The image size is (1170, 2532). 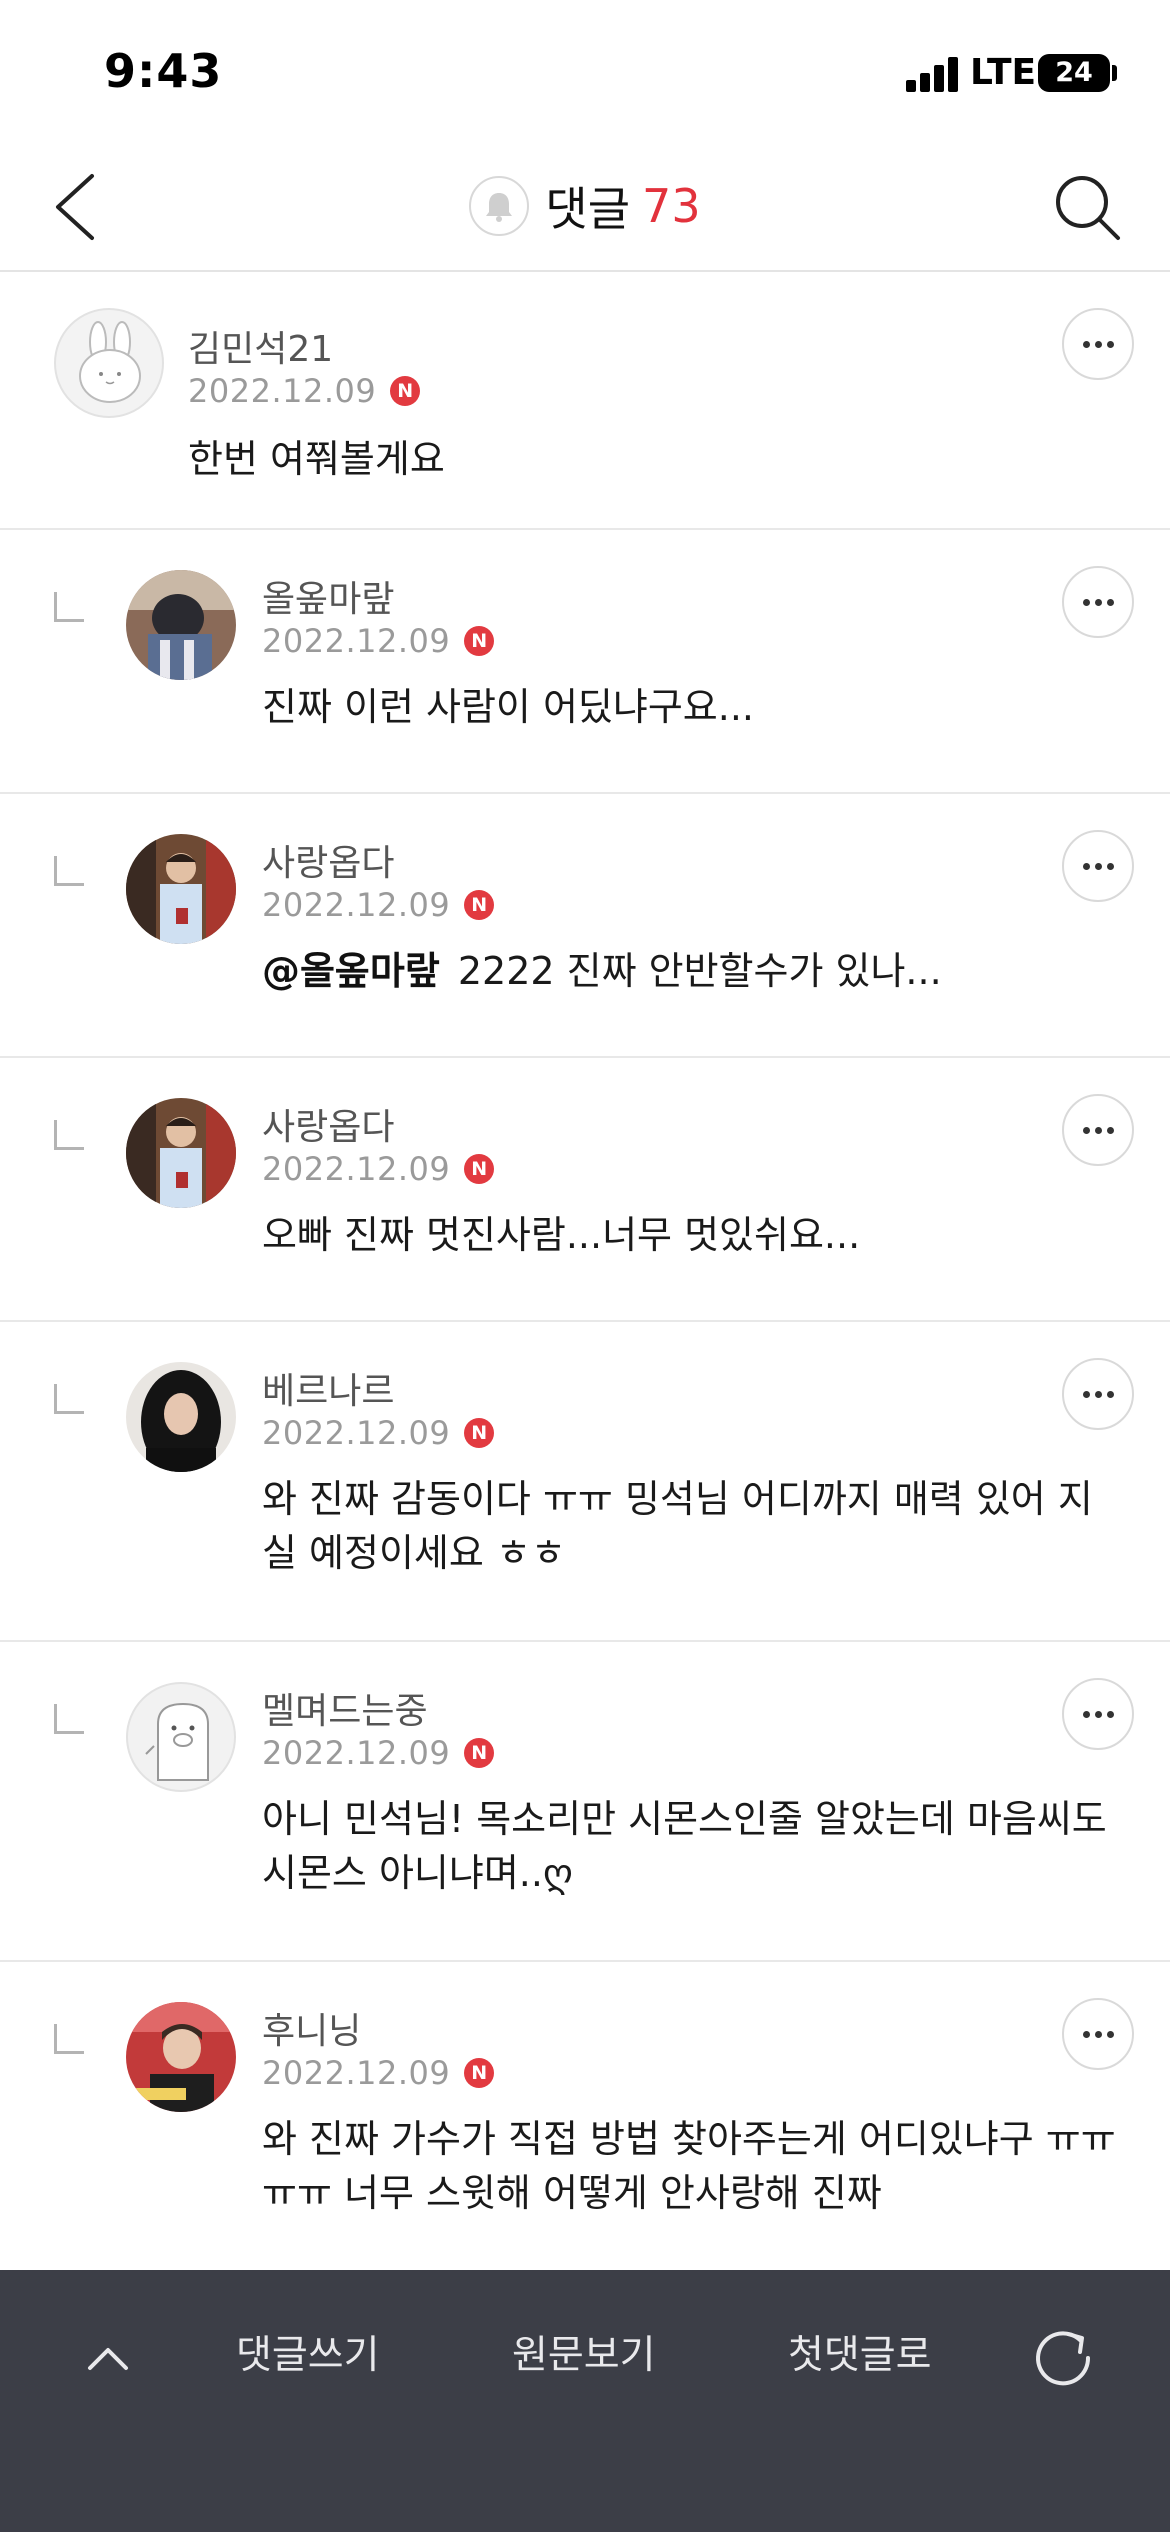 I want to click on header: 댓글 73, so click(x=585, y=206).